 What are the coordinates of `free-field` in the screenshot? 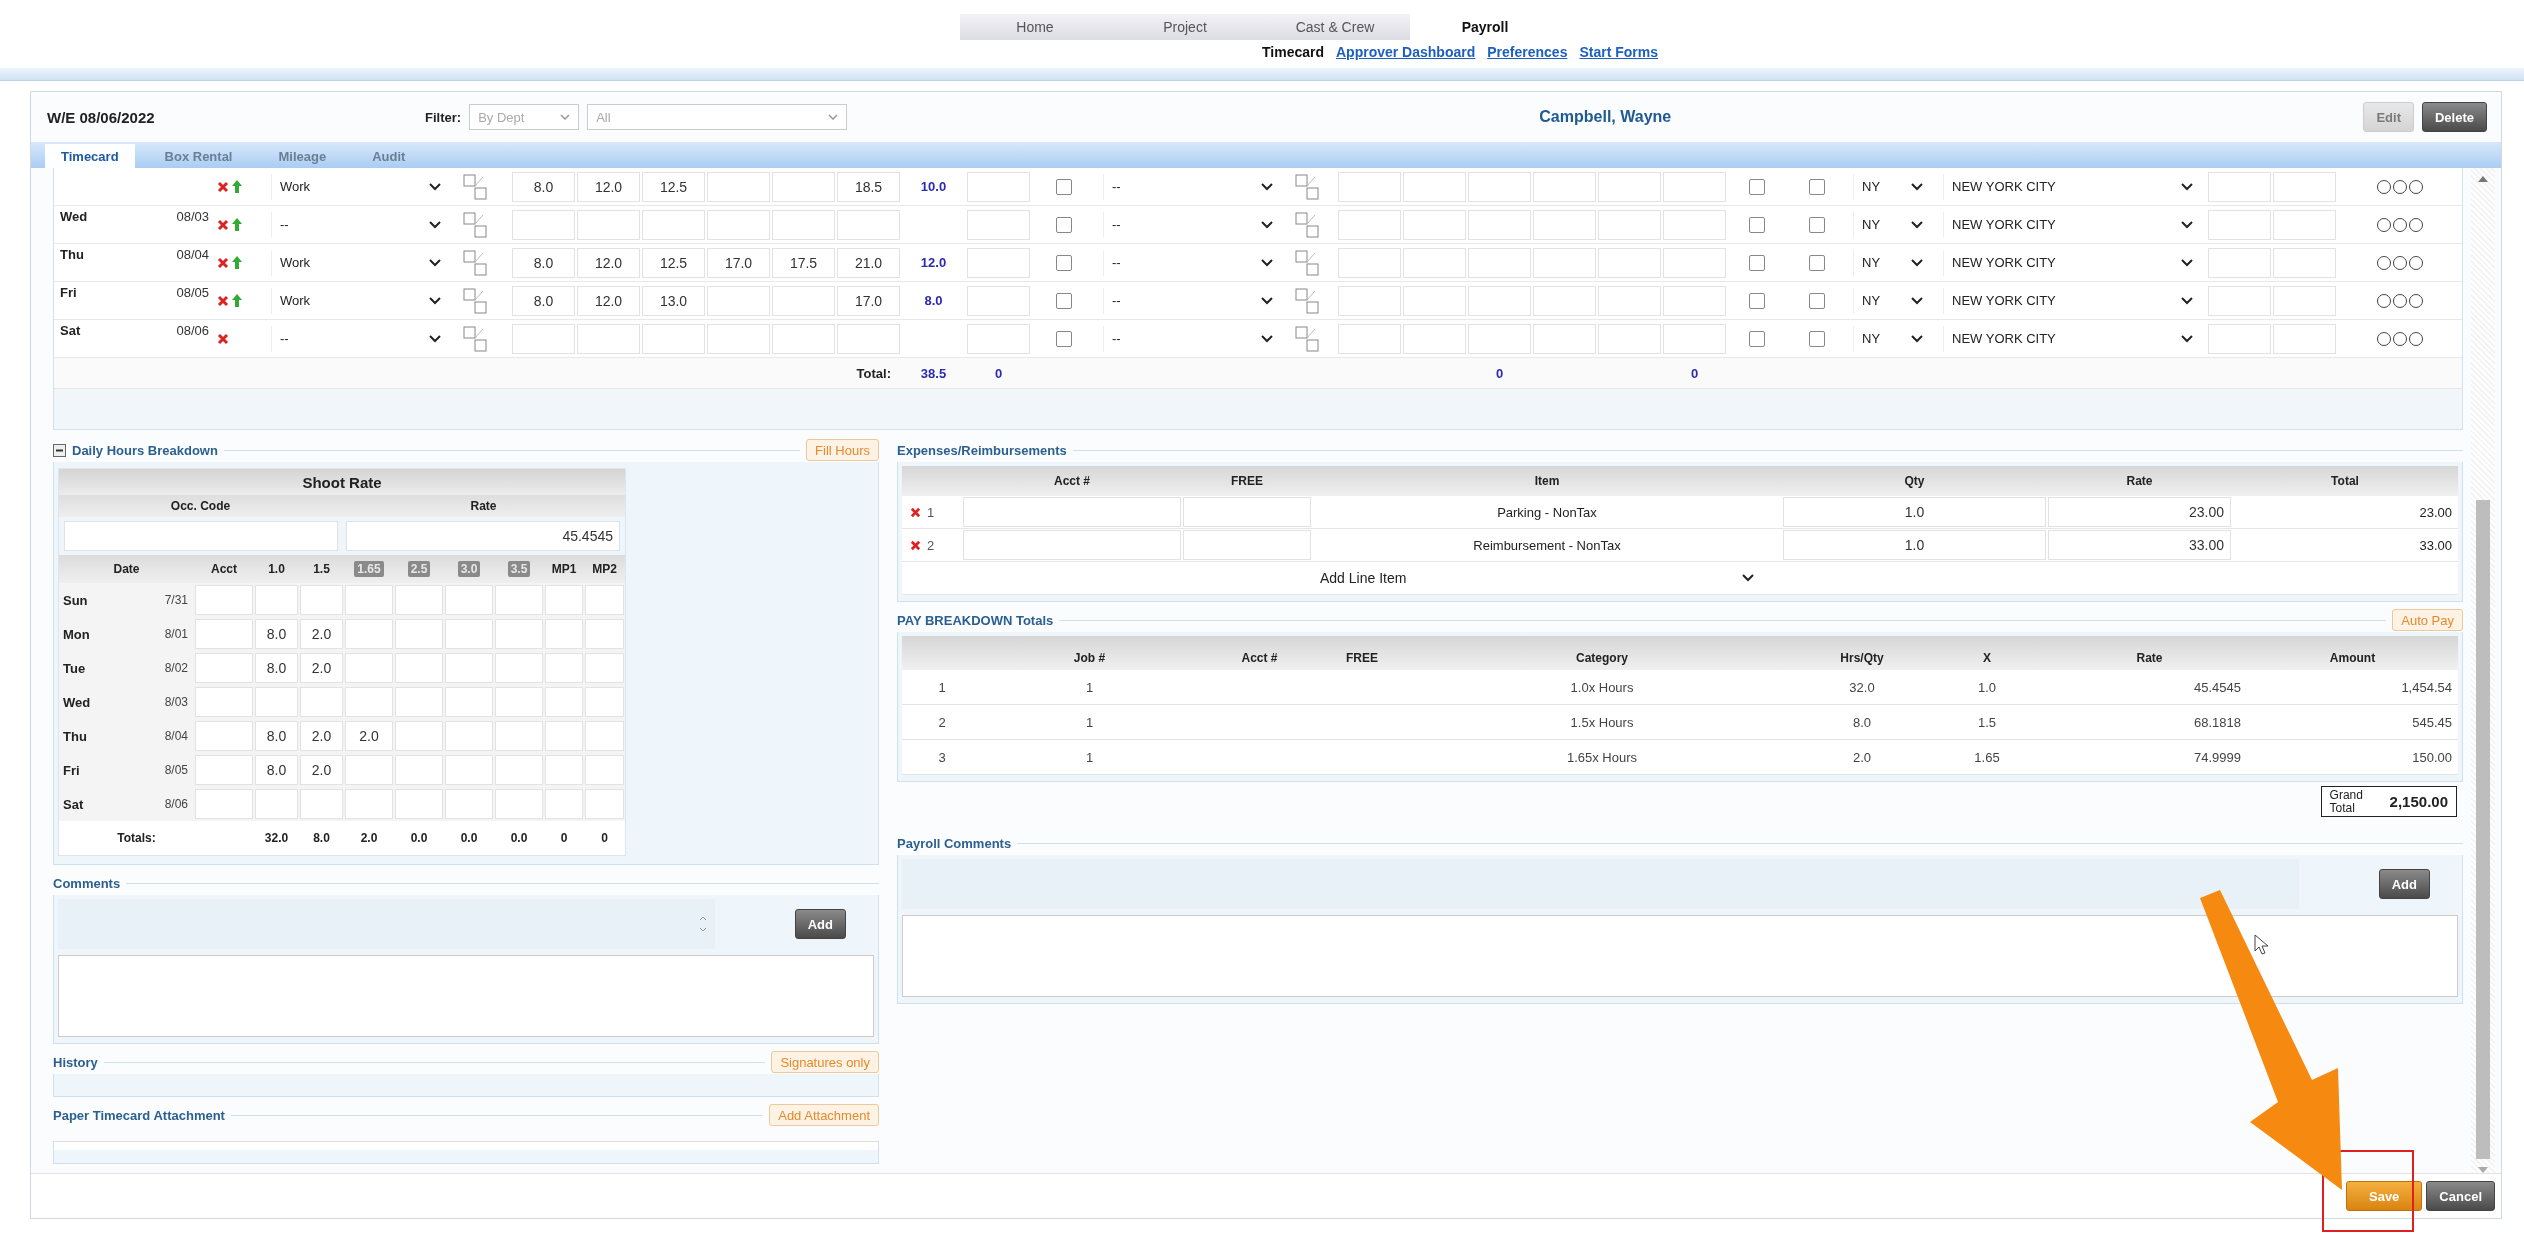 It's located at (1247, 512).